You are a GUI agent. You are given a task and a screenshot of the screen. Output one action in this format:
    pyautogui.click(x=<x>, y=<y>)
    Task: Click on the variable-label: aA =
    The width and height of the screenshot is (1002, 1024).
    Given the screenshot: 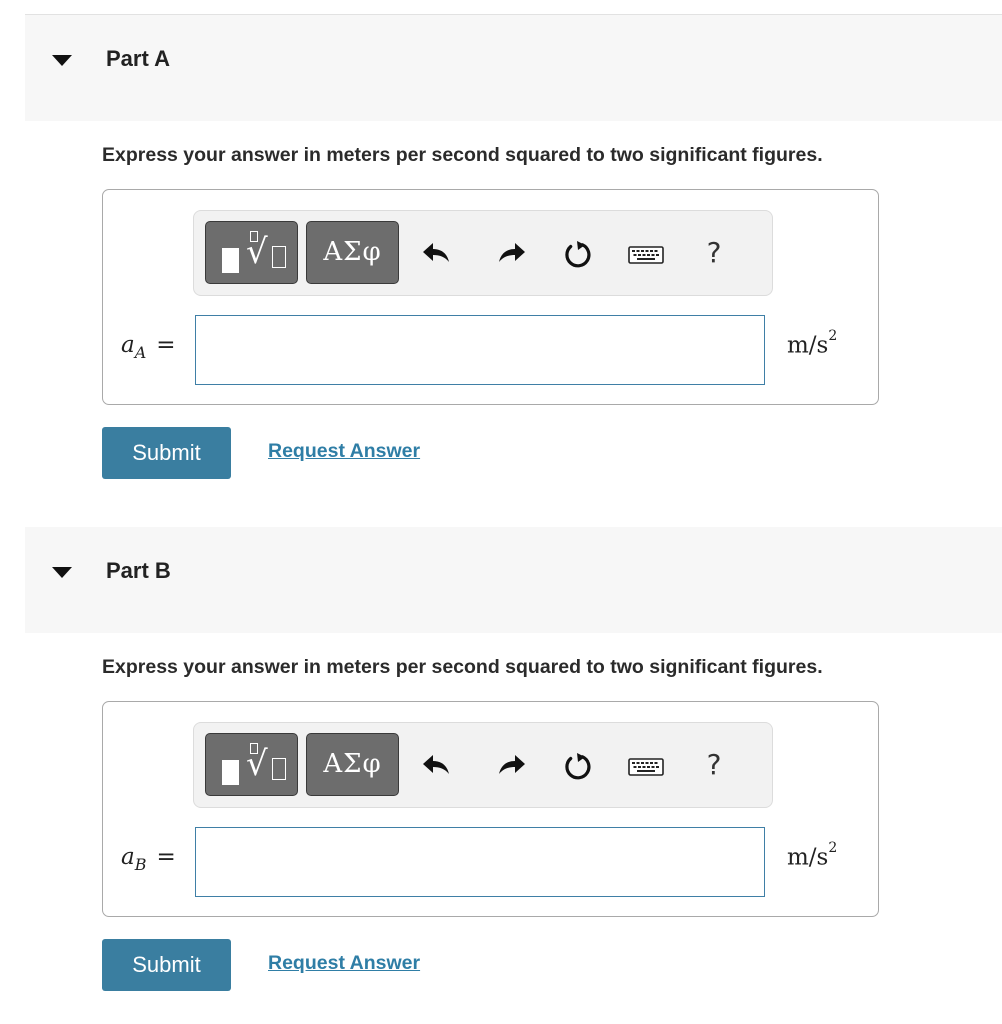 What is the action you would take?
    pyautogui.click(x=148, y=347)
    